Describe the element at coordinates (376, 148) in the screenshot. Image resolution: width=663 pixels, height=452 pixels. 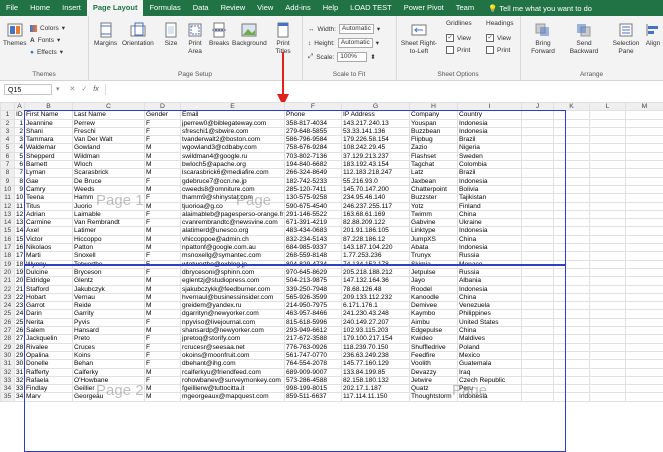
I see `cell: 108.242.29.45` at that location.